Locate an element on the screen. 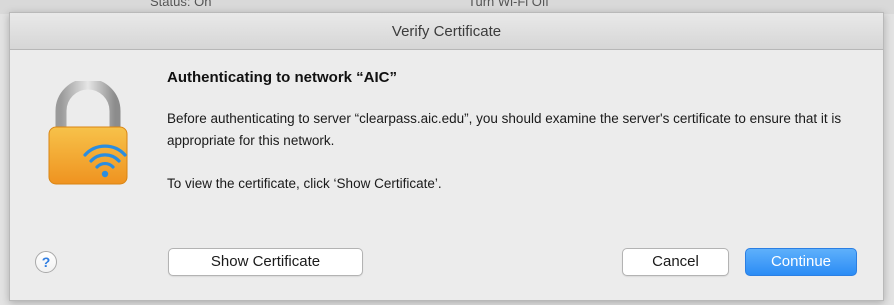  cancel-button: Cancel is located at coordinates (675, 262).